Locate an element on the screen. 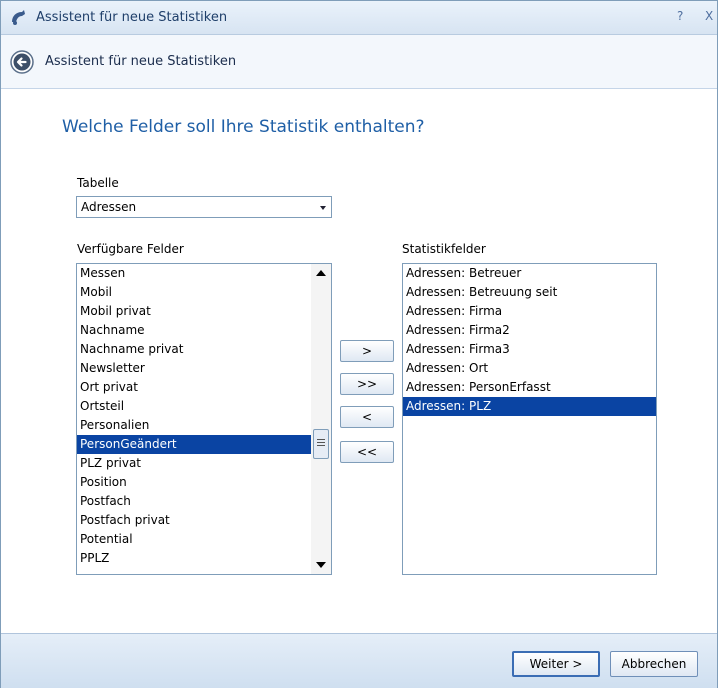 The width and height of the screenshot is (718, 688). list-item: PersonGeändert is located at coordinates (194, 444).